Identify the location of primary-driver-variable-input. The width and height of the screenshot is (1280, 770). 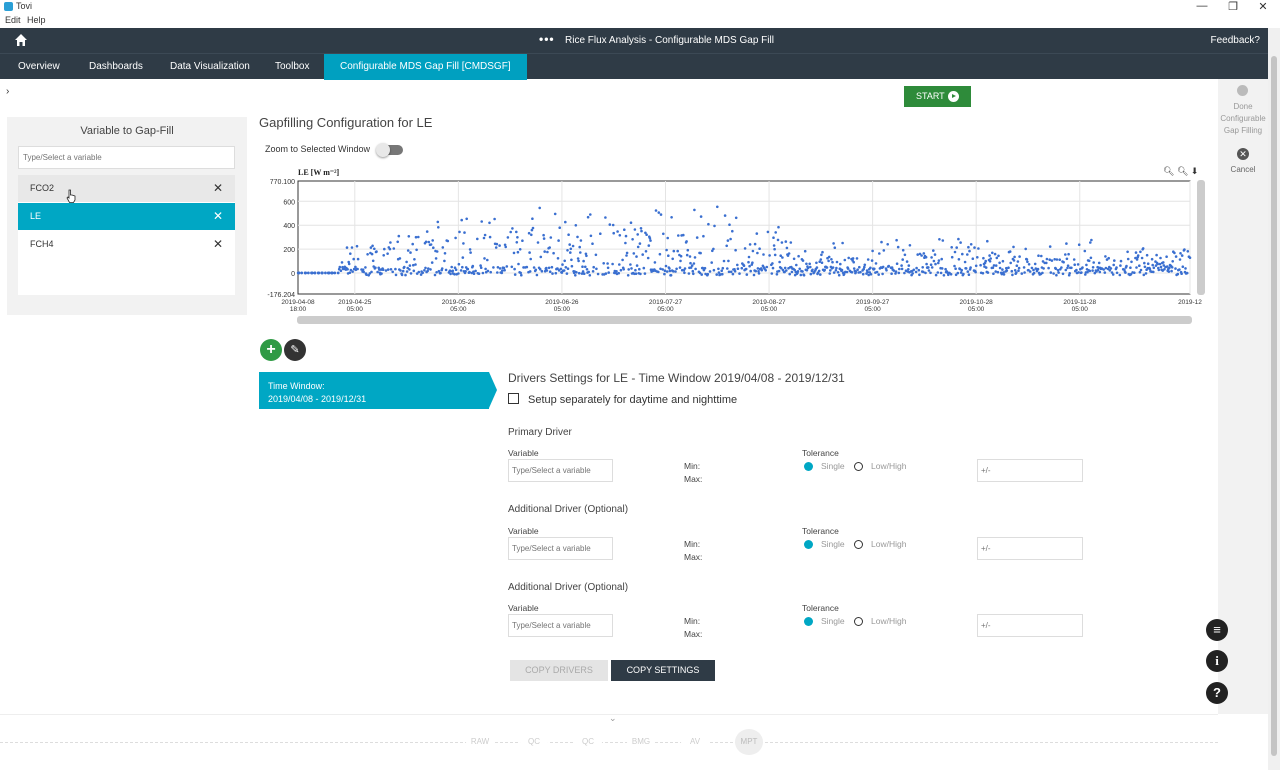
(560, 470).